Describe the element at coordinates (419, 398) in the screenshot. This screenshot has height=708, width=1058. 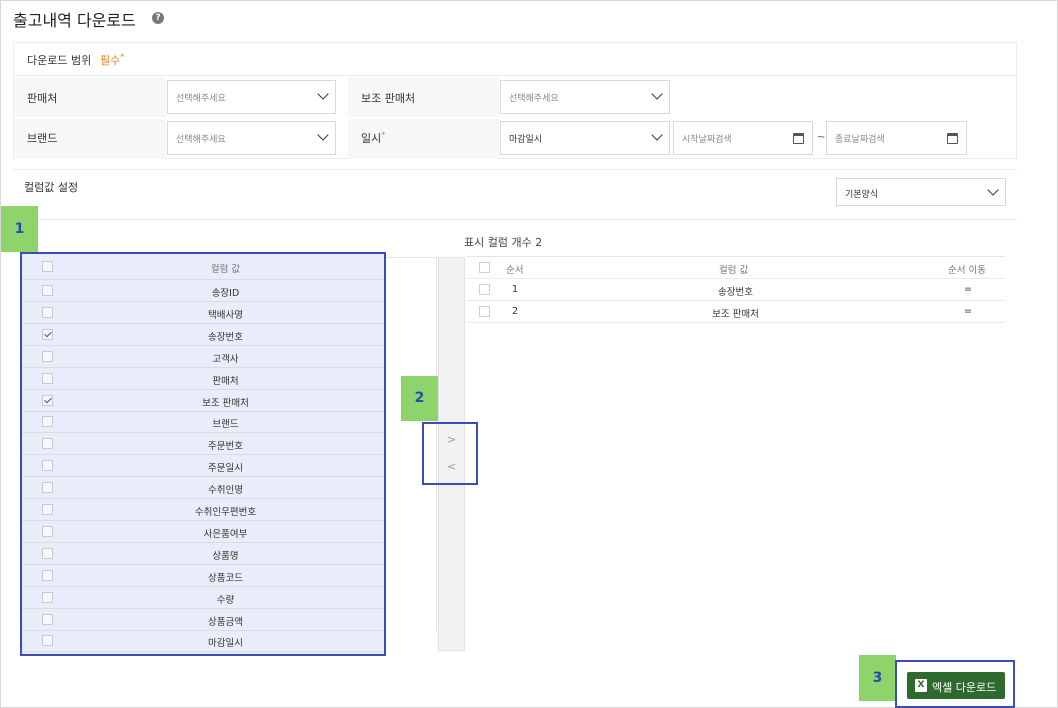
I see `step-badge-2: 2` at that location.